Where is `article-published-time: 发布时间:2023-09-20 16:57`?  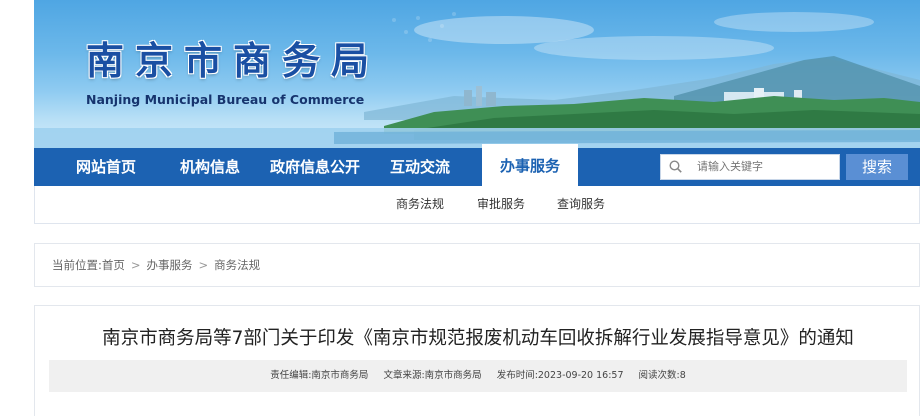 article-published-time: 发布时间:2023-09-20 16:57 is located at coordinates (560, 375).